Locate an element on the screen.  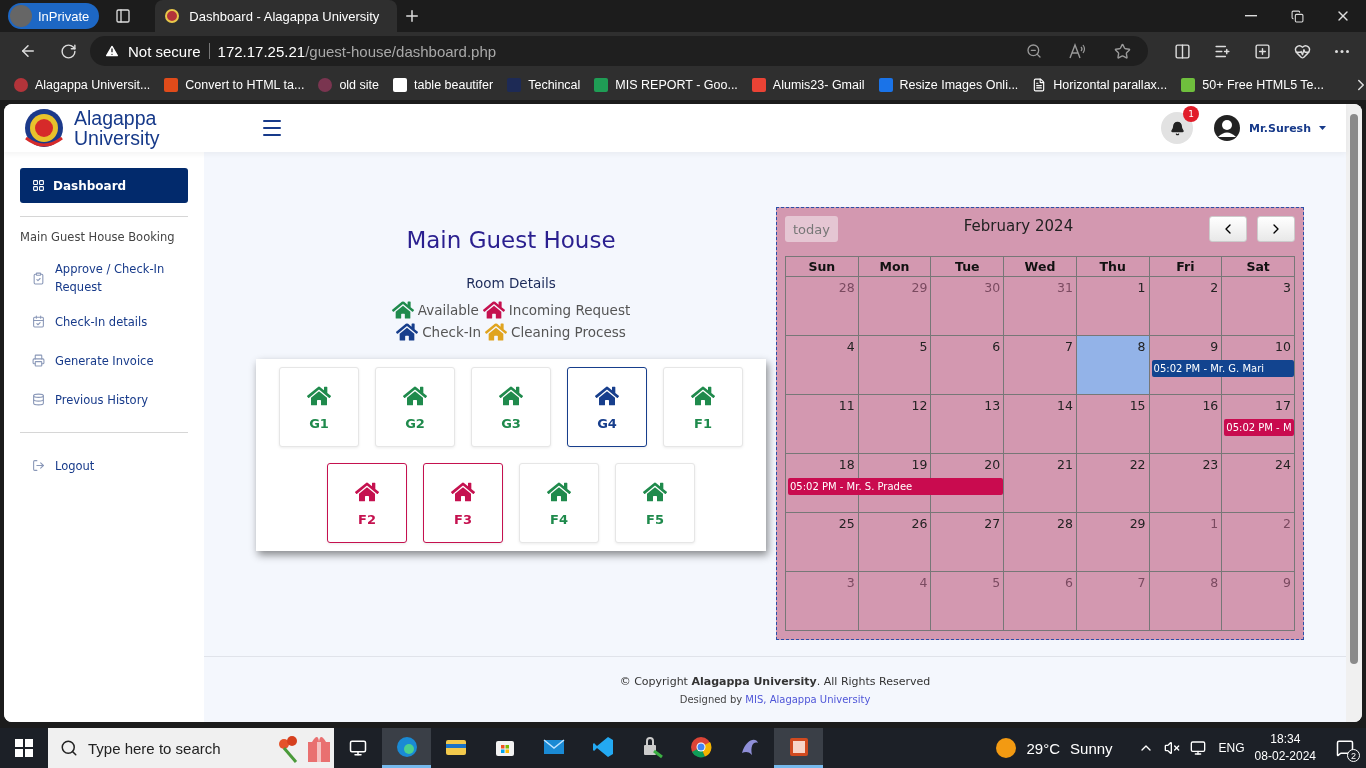
room-card: G4 is located at coordinates (607, 407).